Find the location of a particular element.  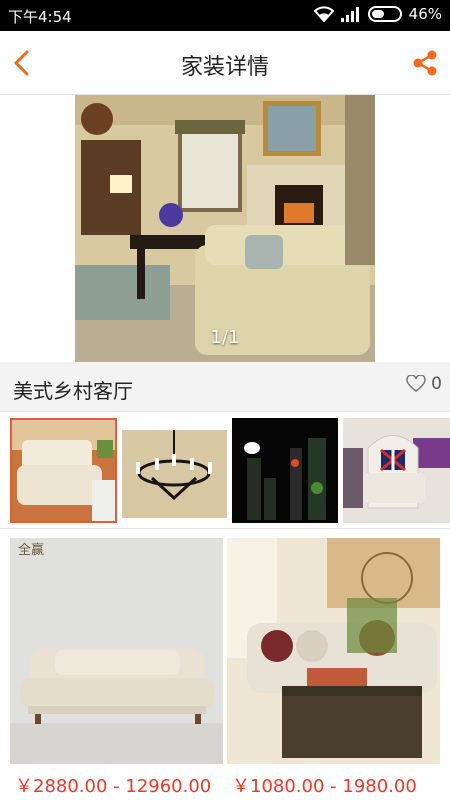

vases-thumbnail-image is located at coordinates (285, 470).